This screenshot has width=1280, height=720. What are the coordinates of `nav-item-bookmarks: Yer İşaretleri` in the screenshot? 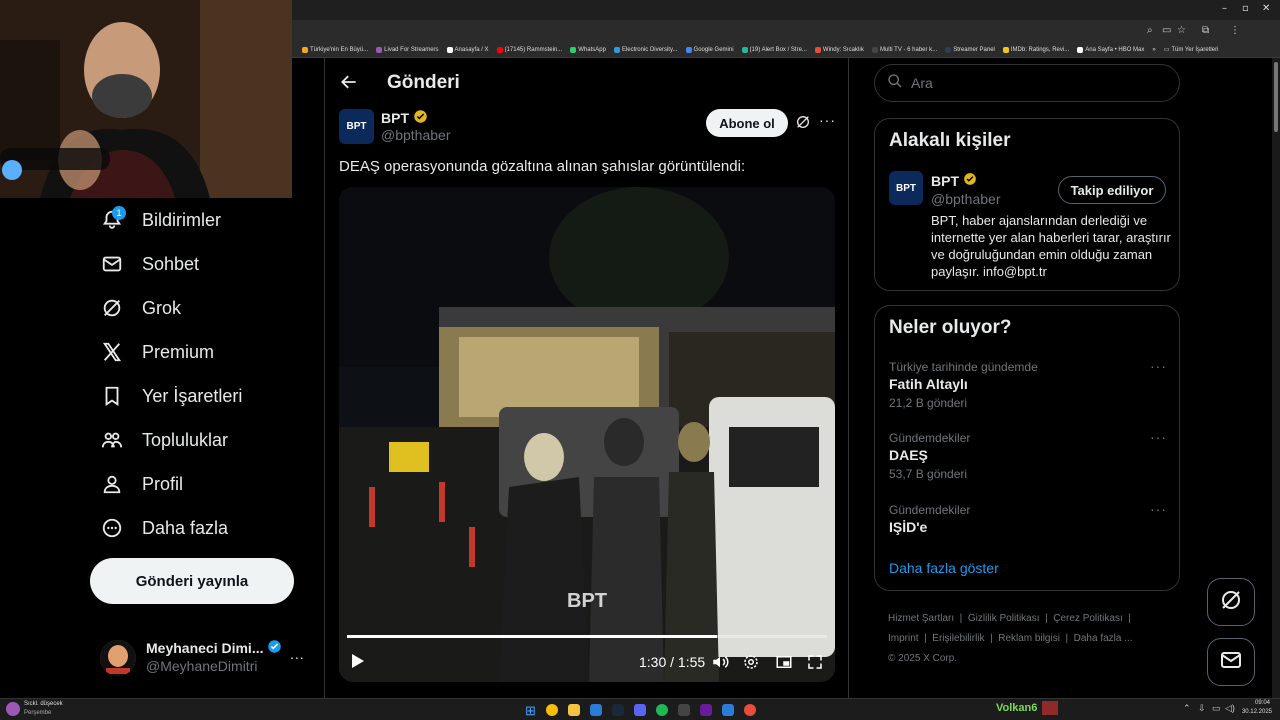 It's located at (171, 396).